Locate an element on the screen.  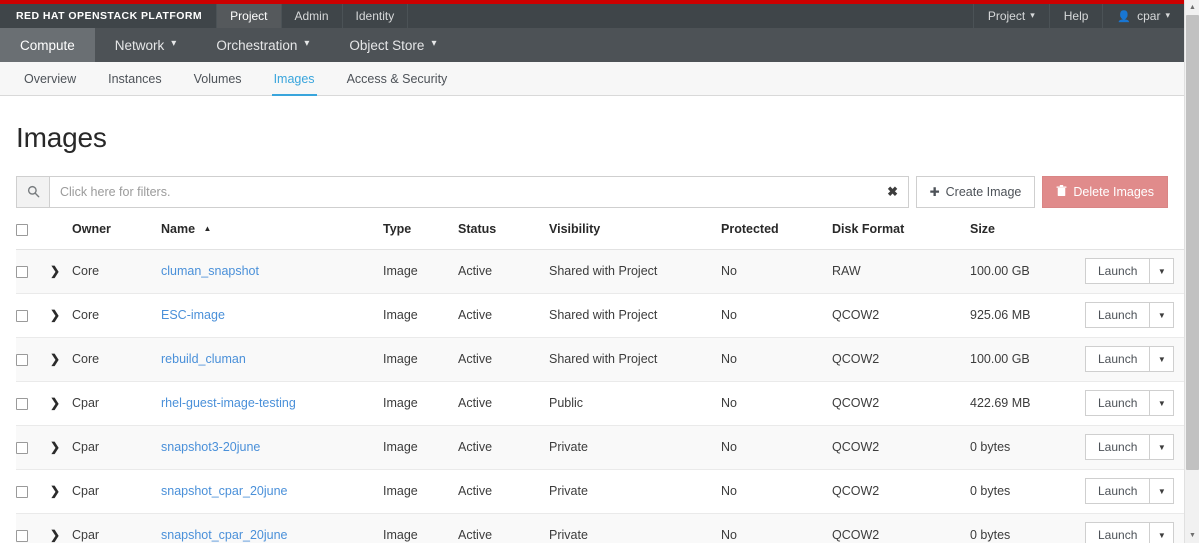
user-menu-label: cpar is located at coordinates (1149, 16).